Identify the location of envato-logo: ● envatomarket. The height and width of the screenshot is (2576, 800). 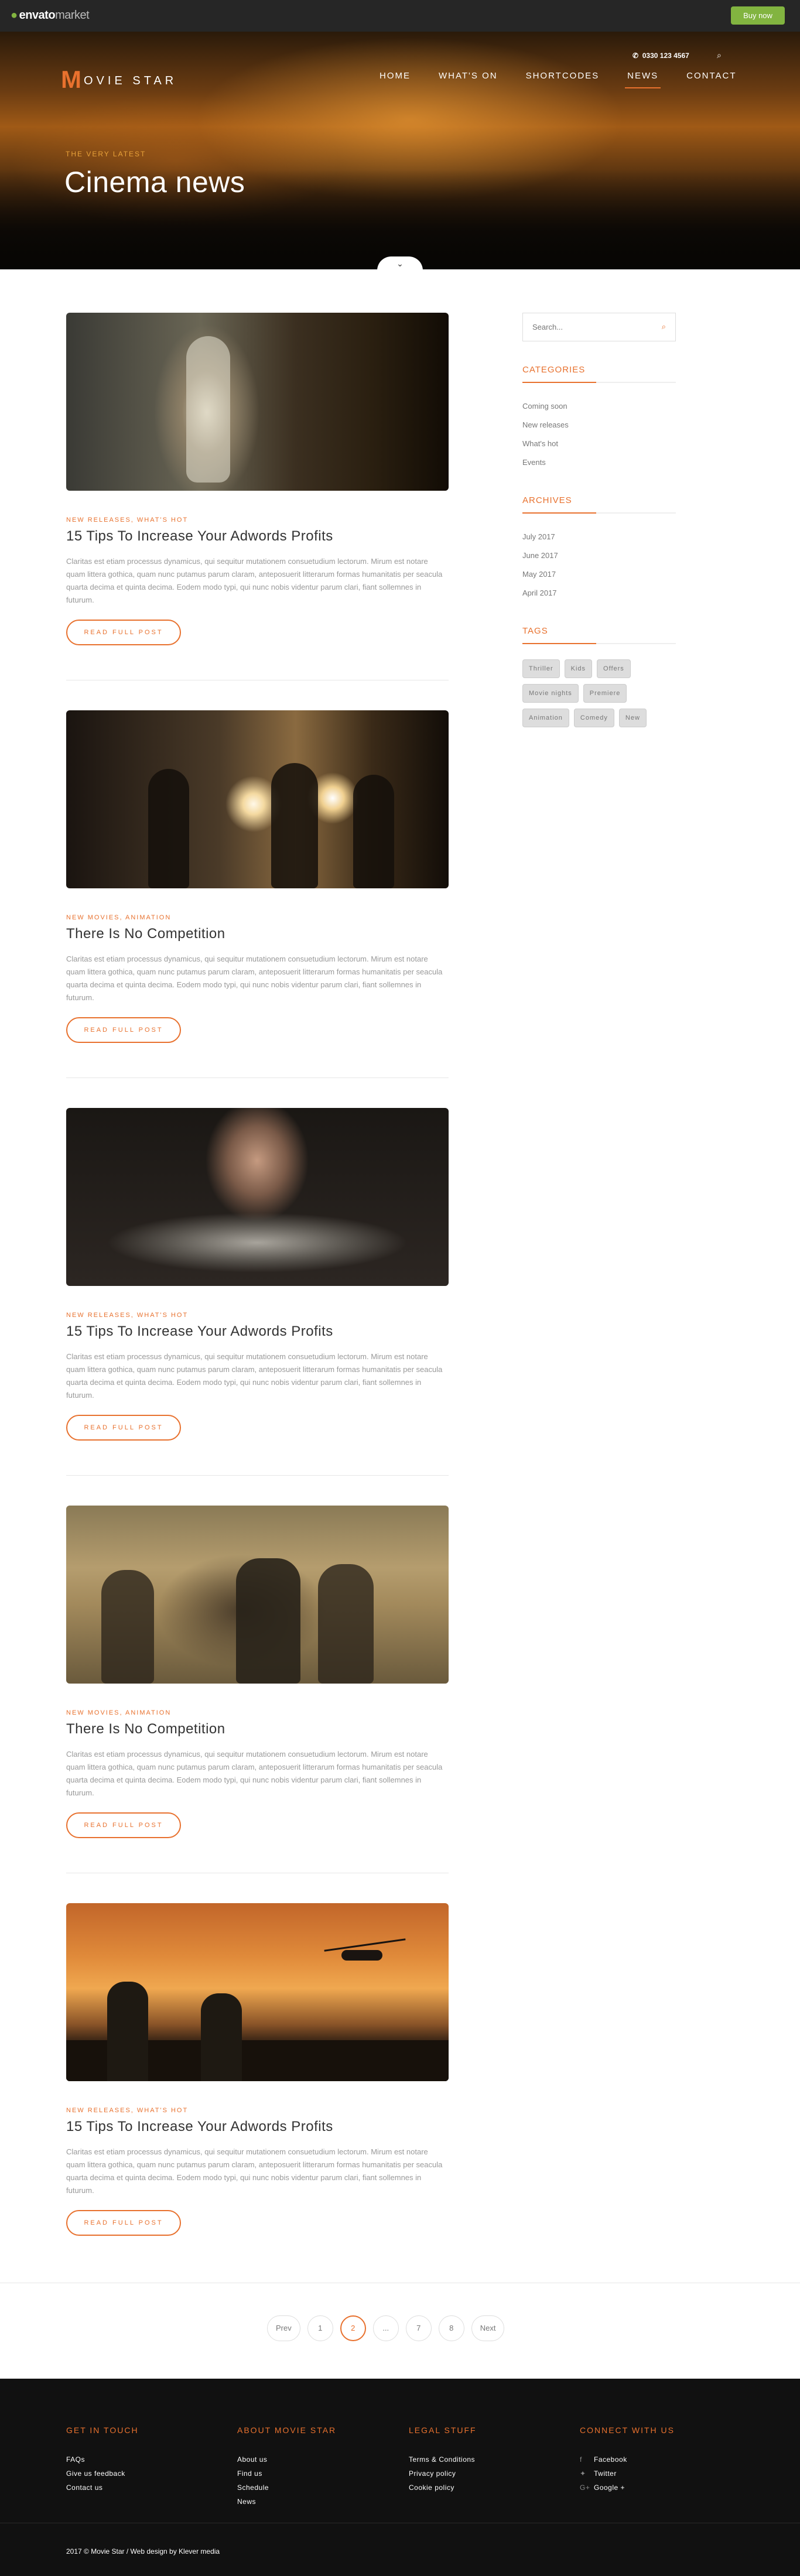
(51, 15).